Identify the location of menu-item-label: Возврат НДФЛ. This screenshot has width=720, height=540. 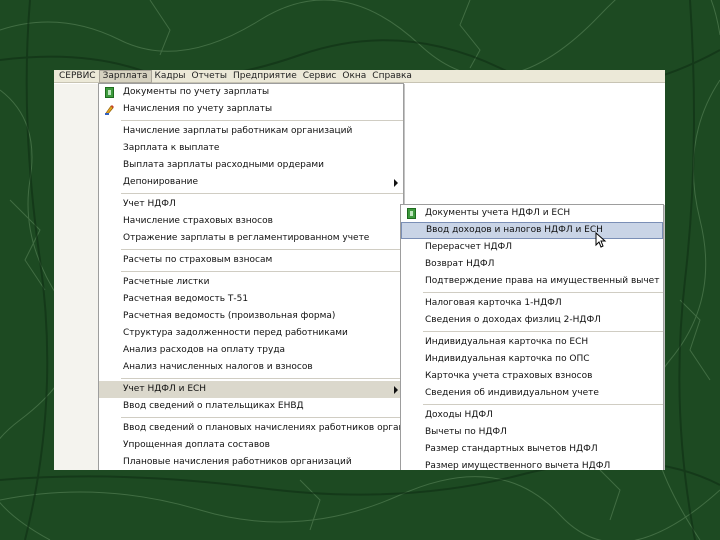
(460, 264).